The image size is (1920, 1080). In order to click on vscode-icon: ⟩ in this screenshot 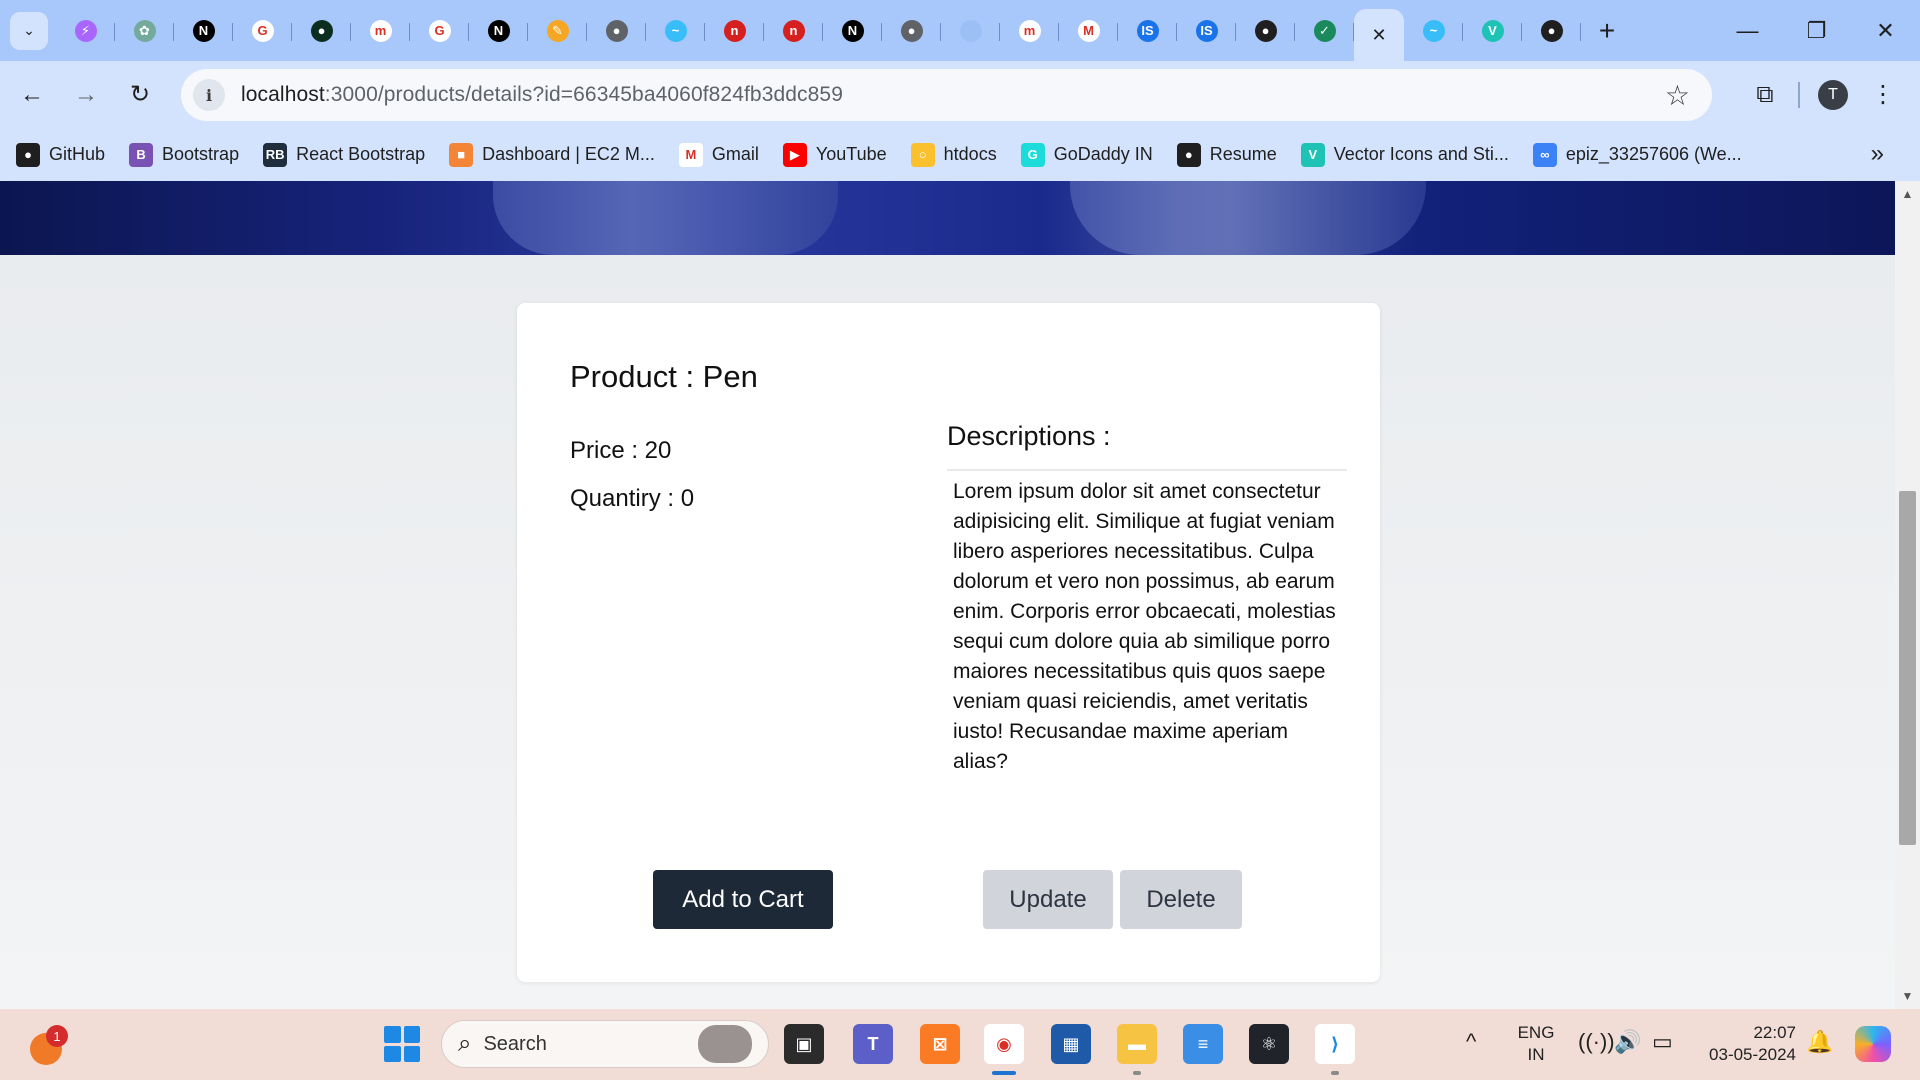, I will do `click(1335, 1049)`.